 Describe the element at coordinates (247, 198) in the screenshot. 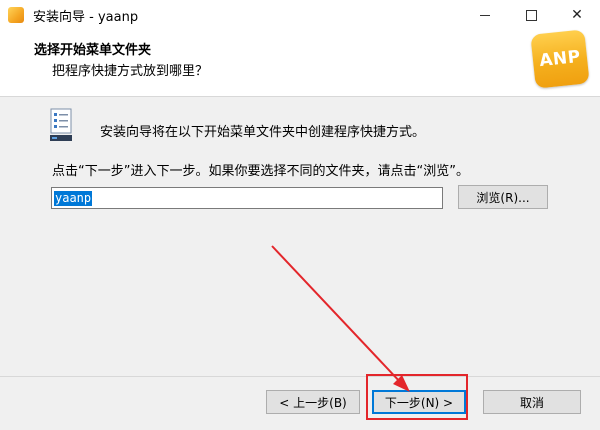

I see `start-menu-folder-input: yaanp` at that location.